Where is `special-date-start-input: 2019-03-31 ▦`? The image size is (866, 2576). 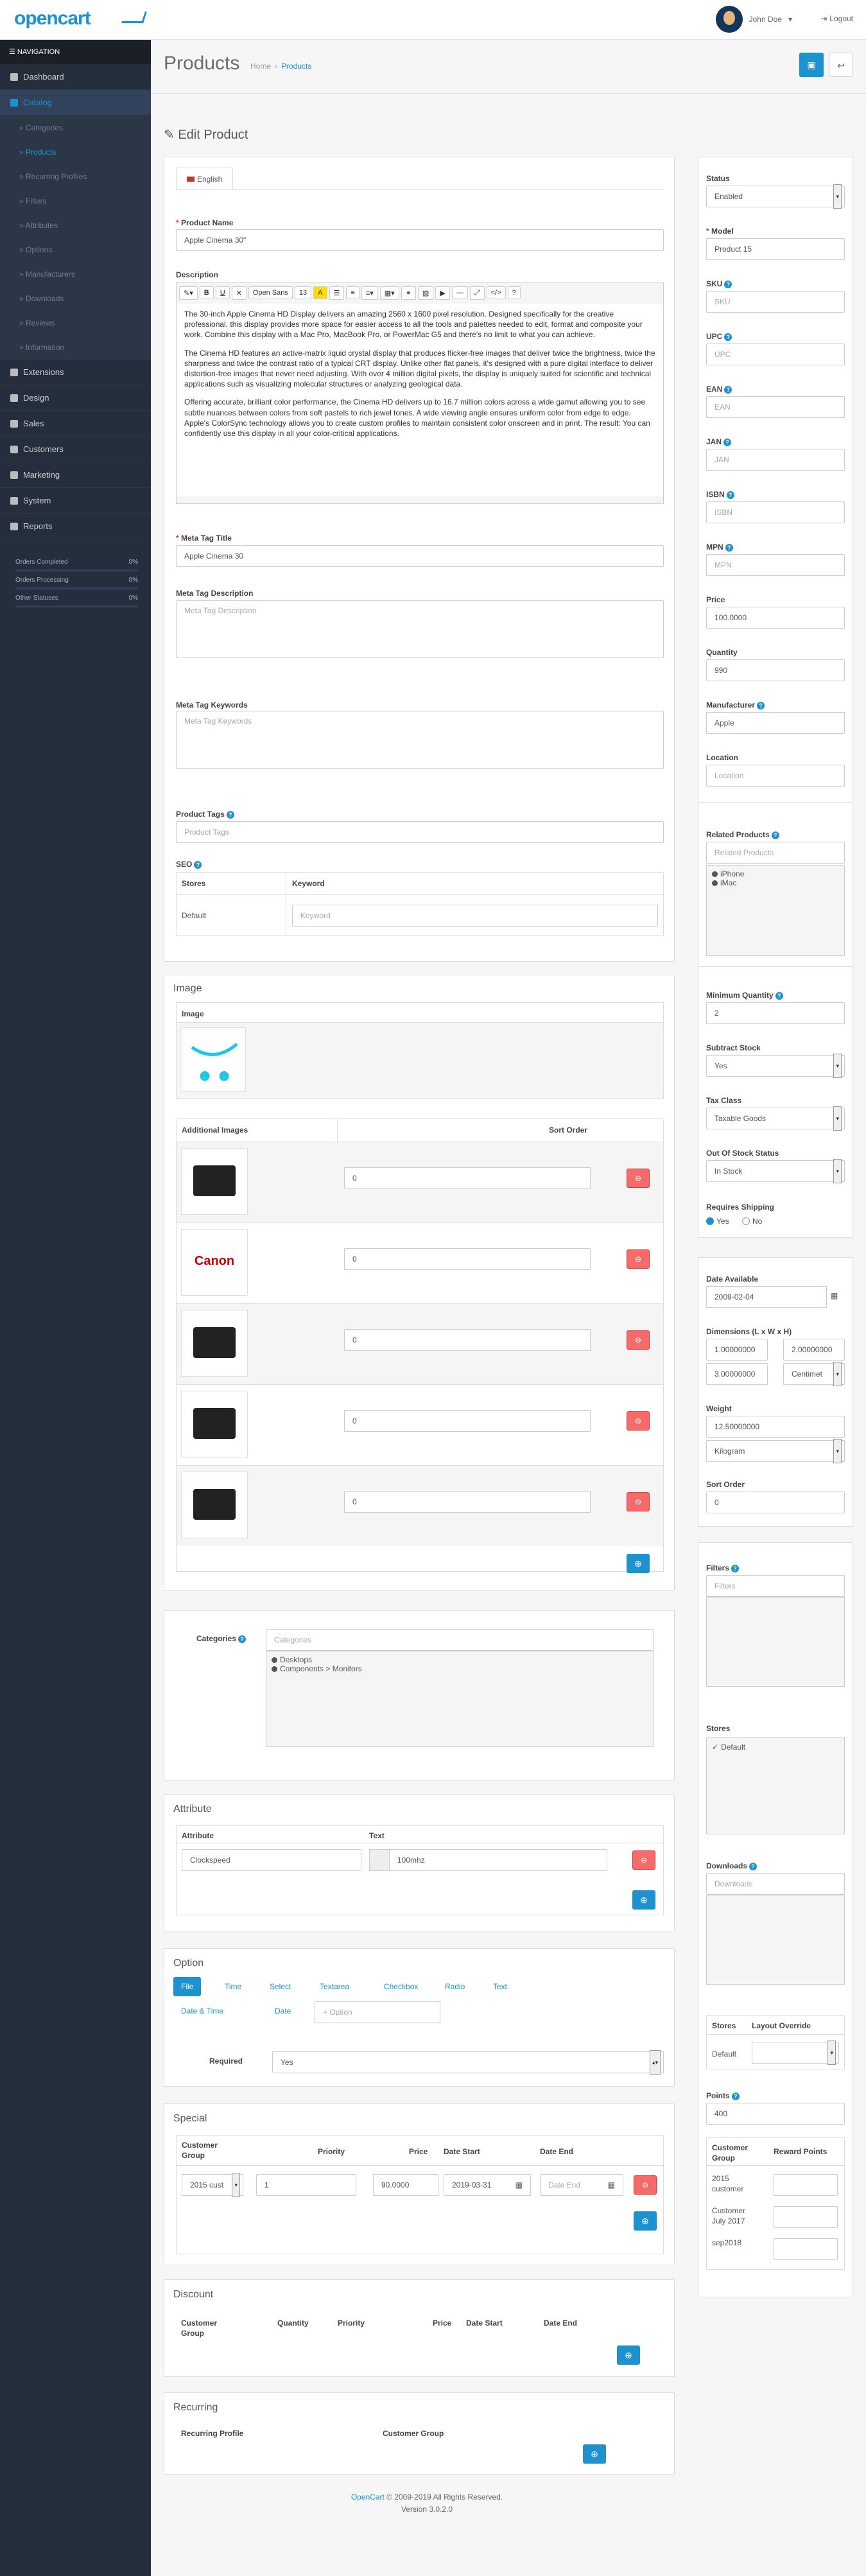 special-date-start-input: 2019-03-31 ▦ is located at coordinates (487, 2185).